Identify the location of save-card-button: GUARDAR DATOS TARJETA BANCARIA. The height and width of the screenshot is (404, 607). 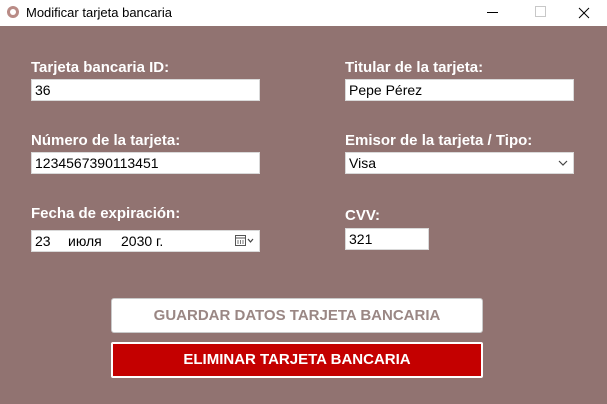
(297, 315).